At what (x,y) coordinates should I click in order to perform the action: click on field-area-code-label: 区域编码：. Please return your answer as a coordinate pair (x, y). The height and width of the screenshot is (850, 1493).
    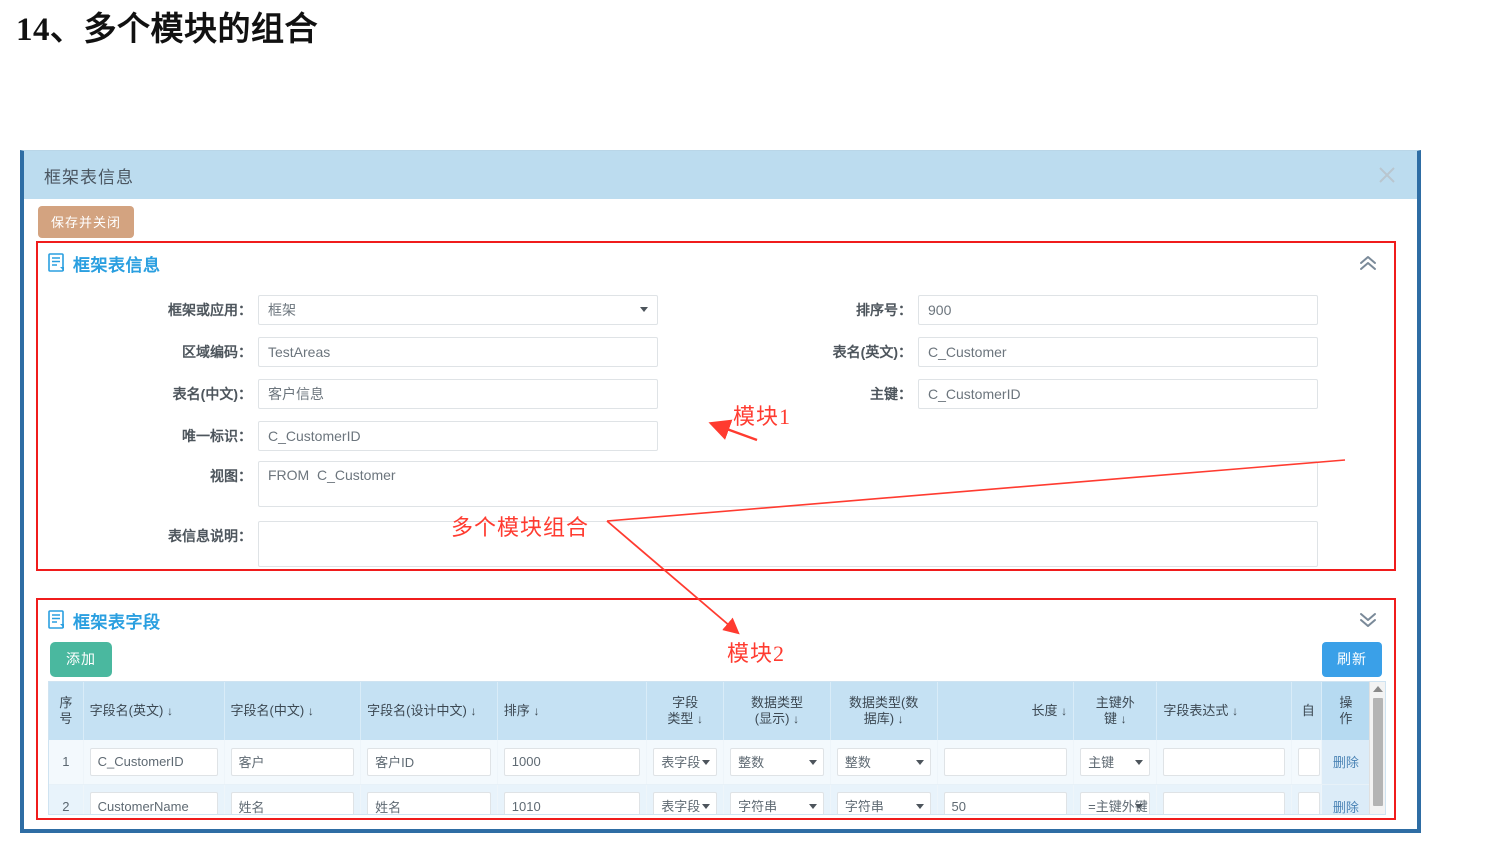
    Looking at the image, I should click on (217, 352).